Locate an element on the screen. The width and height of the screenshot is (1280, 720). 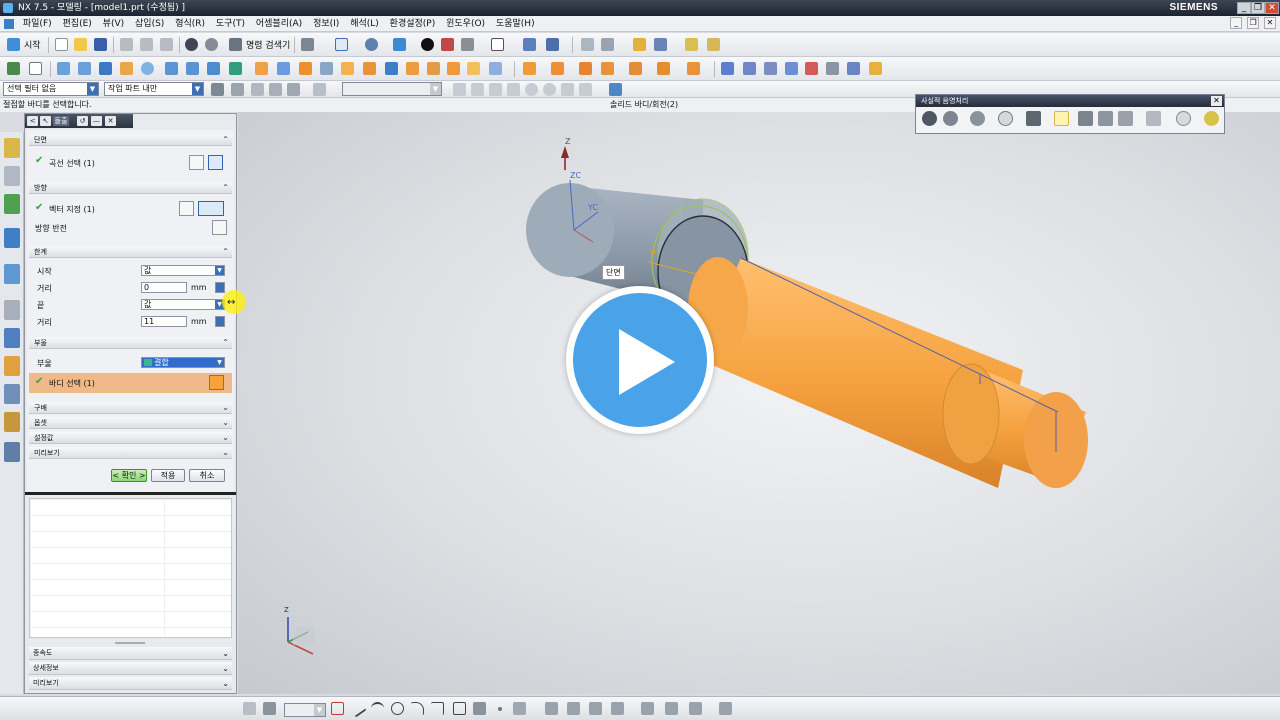
snap-end-icon is located at coordinates (661, 45).